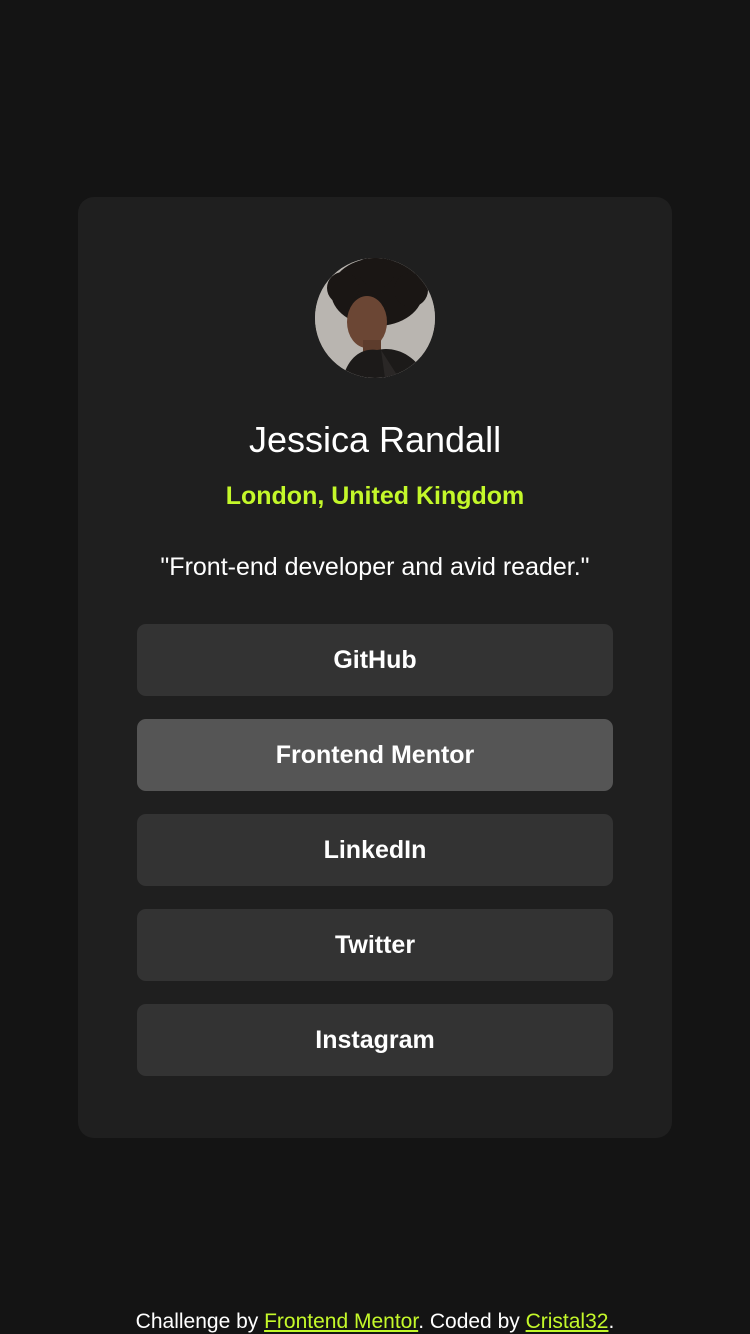  I want to click on twitter-link-button: Twitter, so click(375, 945).